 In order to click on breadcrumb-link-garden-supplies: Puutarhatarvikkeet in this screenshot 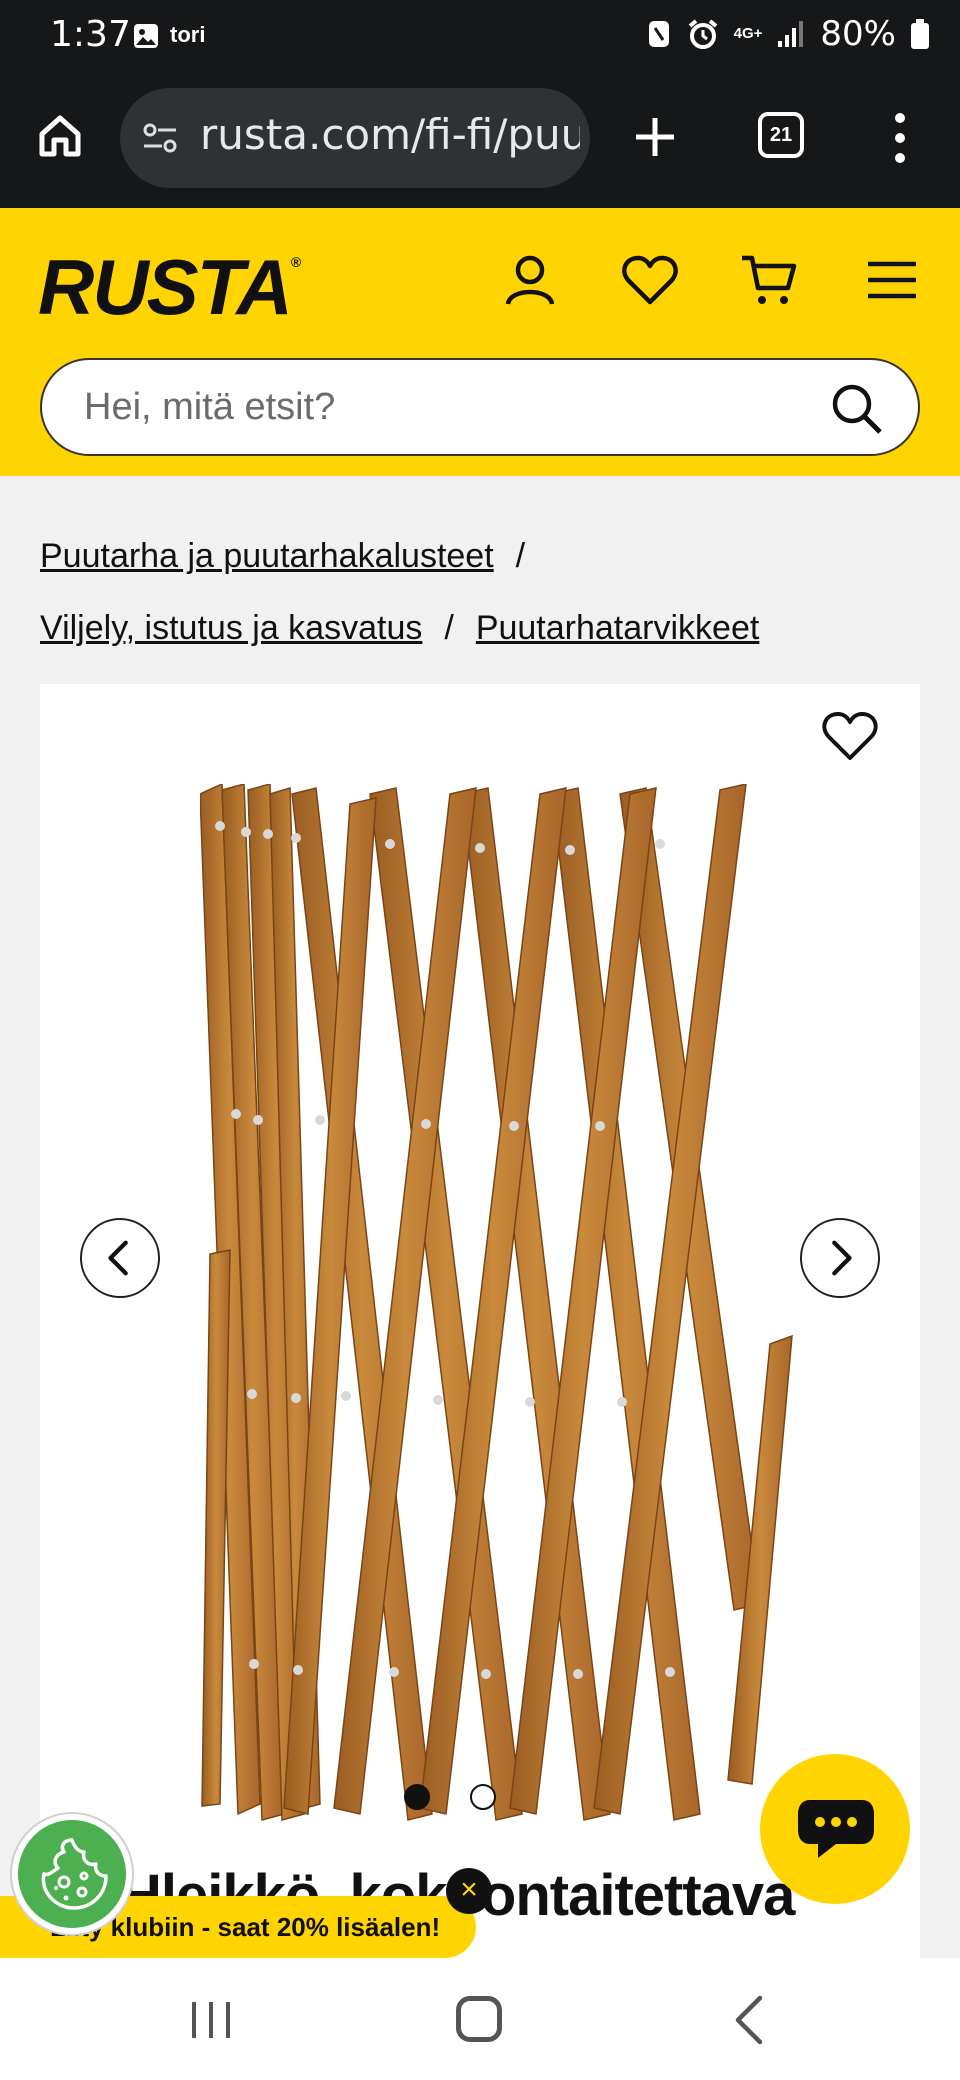, I will do `click(618, 628)`.